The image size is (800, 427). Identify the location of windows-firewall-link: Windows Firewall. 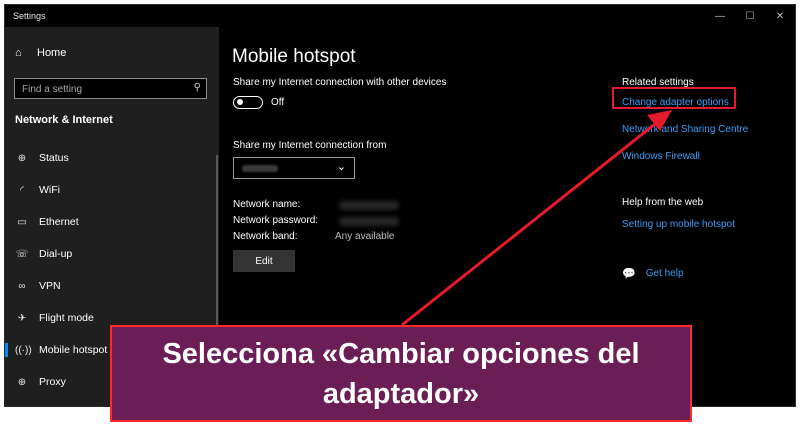
(661, 156).